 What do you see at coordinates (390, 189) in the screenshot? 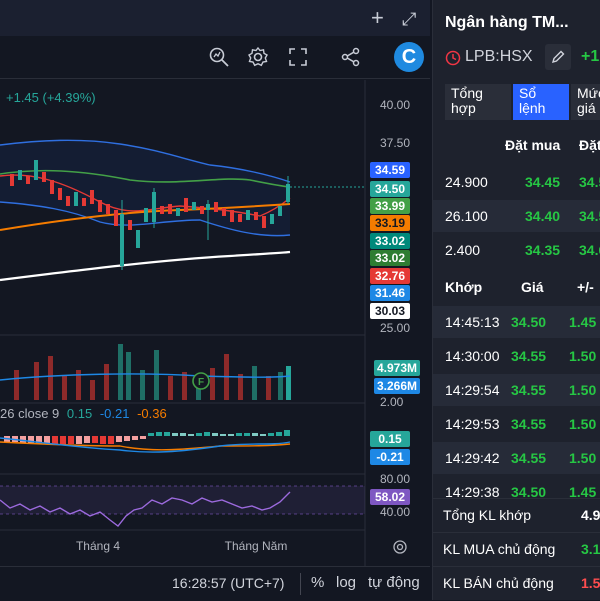
I see `price-label: 34.50` at bounding box center [390, 189].